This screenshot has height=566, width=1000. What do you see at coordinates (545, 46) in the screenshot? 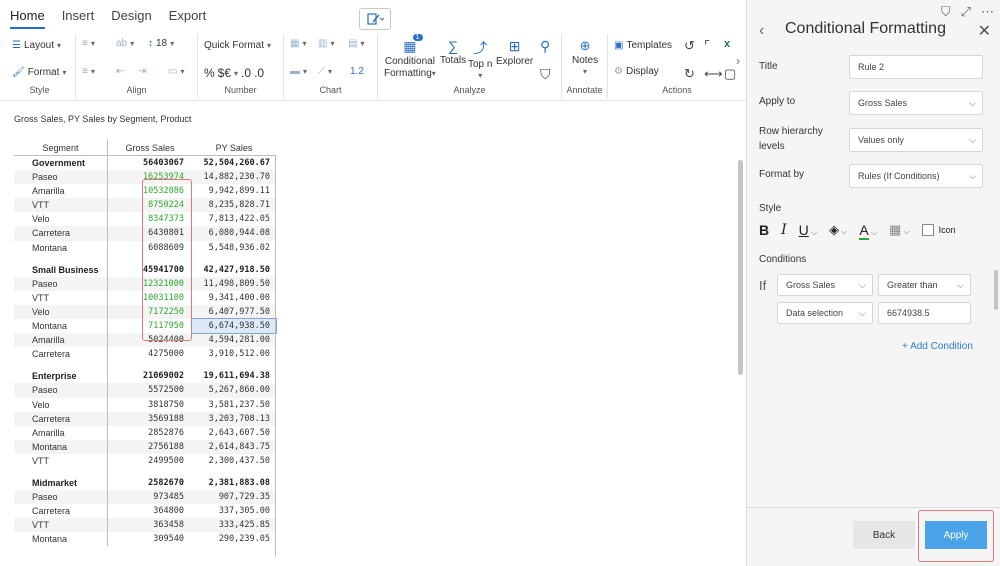
I see `search-button: ⚲` at bounding box center [545, 46].